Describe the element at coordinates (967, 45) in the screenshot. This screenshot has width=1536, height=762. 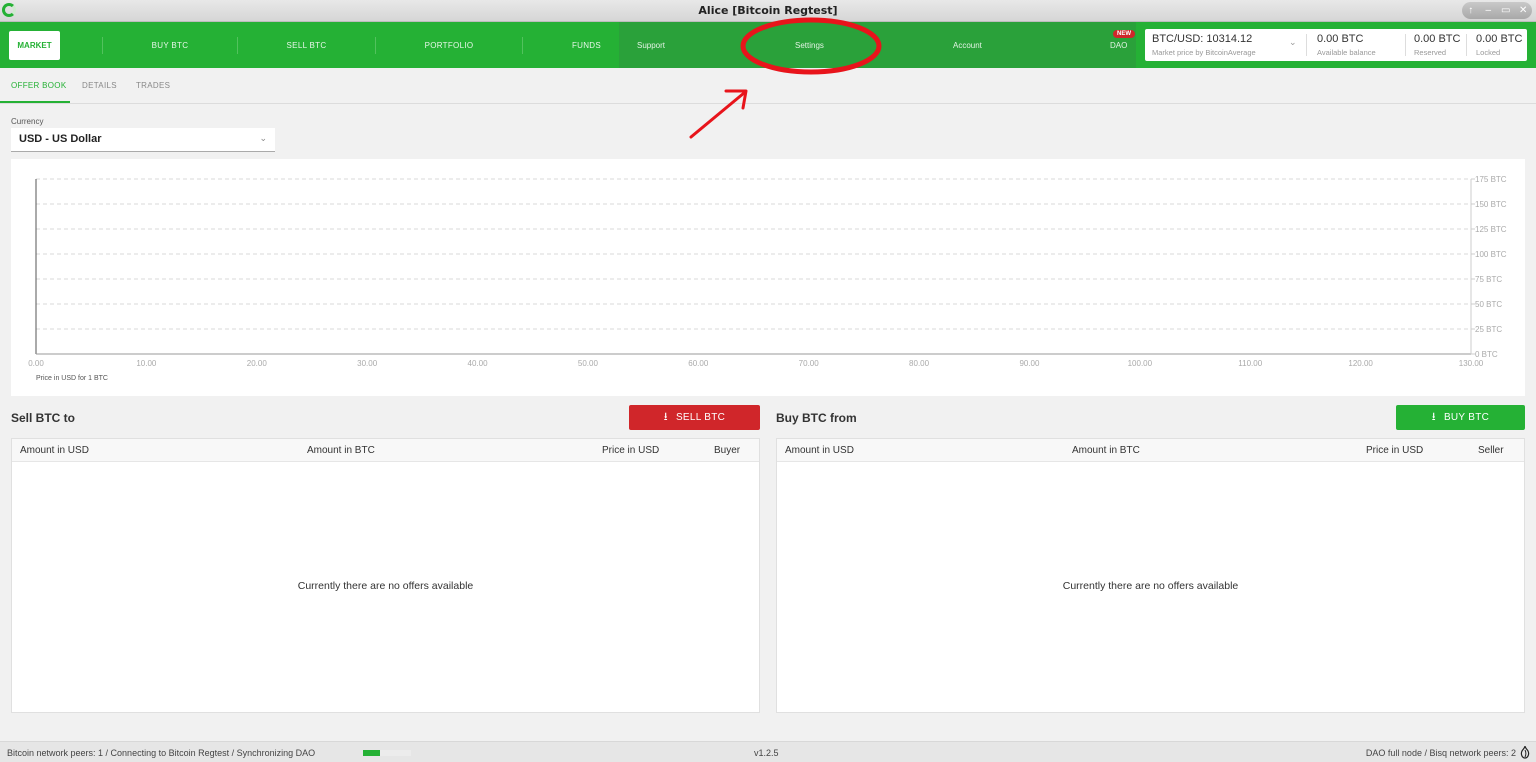
I see `nav-account-button: Account` at that location.